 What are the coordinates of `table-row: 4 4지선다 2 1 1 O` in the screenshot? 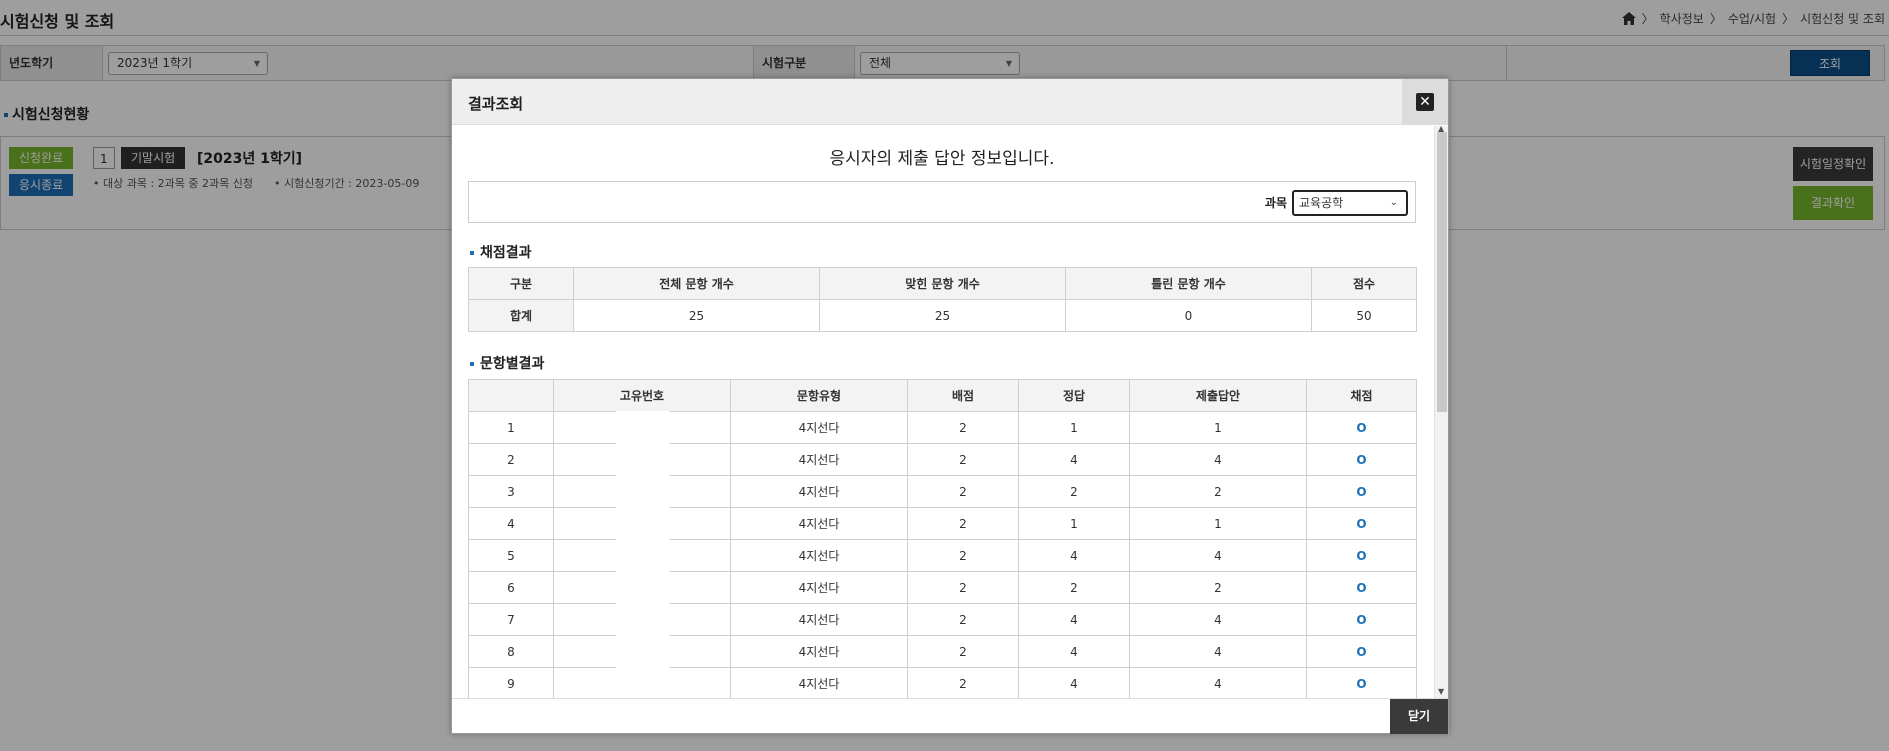 It's located at (942, 524).